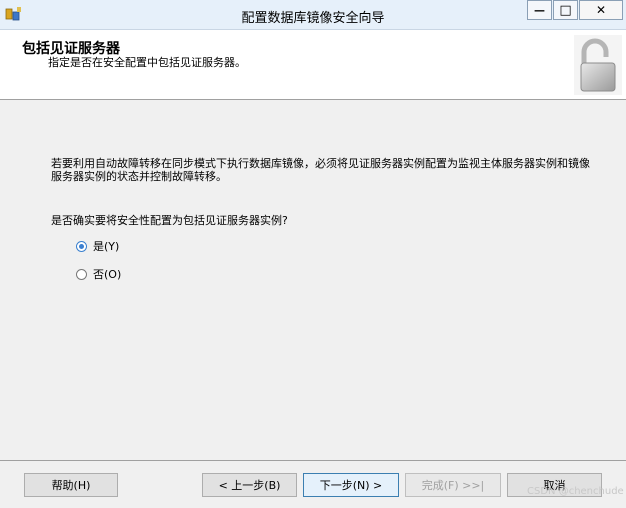 This screenshot has width=626, height=508. I want to click on close-button: ✕, so click(601, 10).